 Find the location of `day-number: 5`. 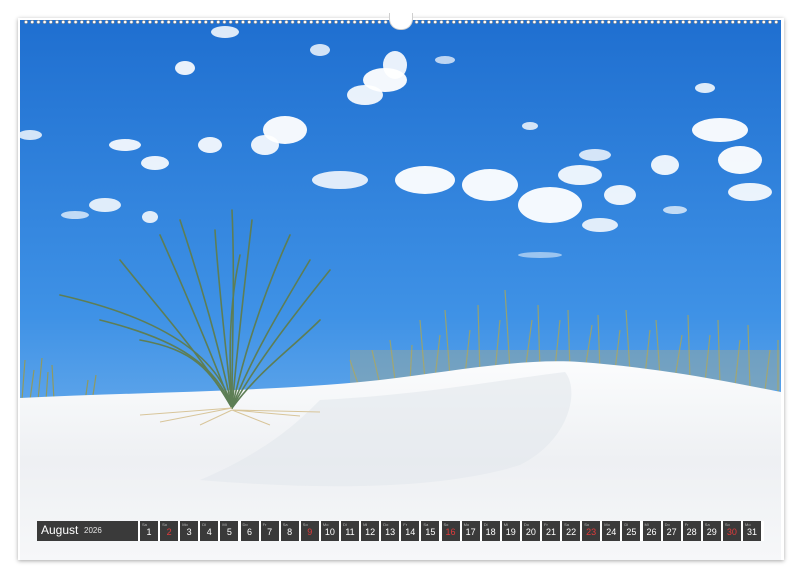

day-number: 5 is located at coordinates (229, 532).